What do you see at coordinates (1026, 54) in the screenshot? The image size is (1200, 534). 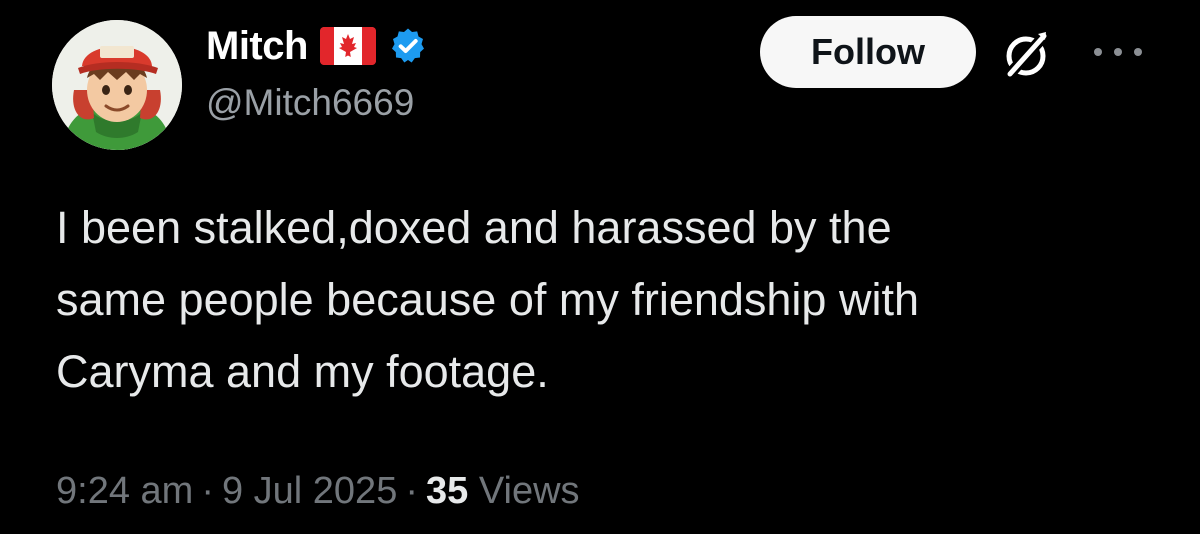 I see `grok-icon` at bounding box center [1026, 54].